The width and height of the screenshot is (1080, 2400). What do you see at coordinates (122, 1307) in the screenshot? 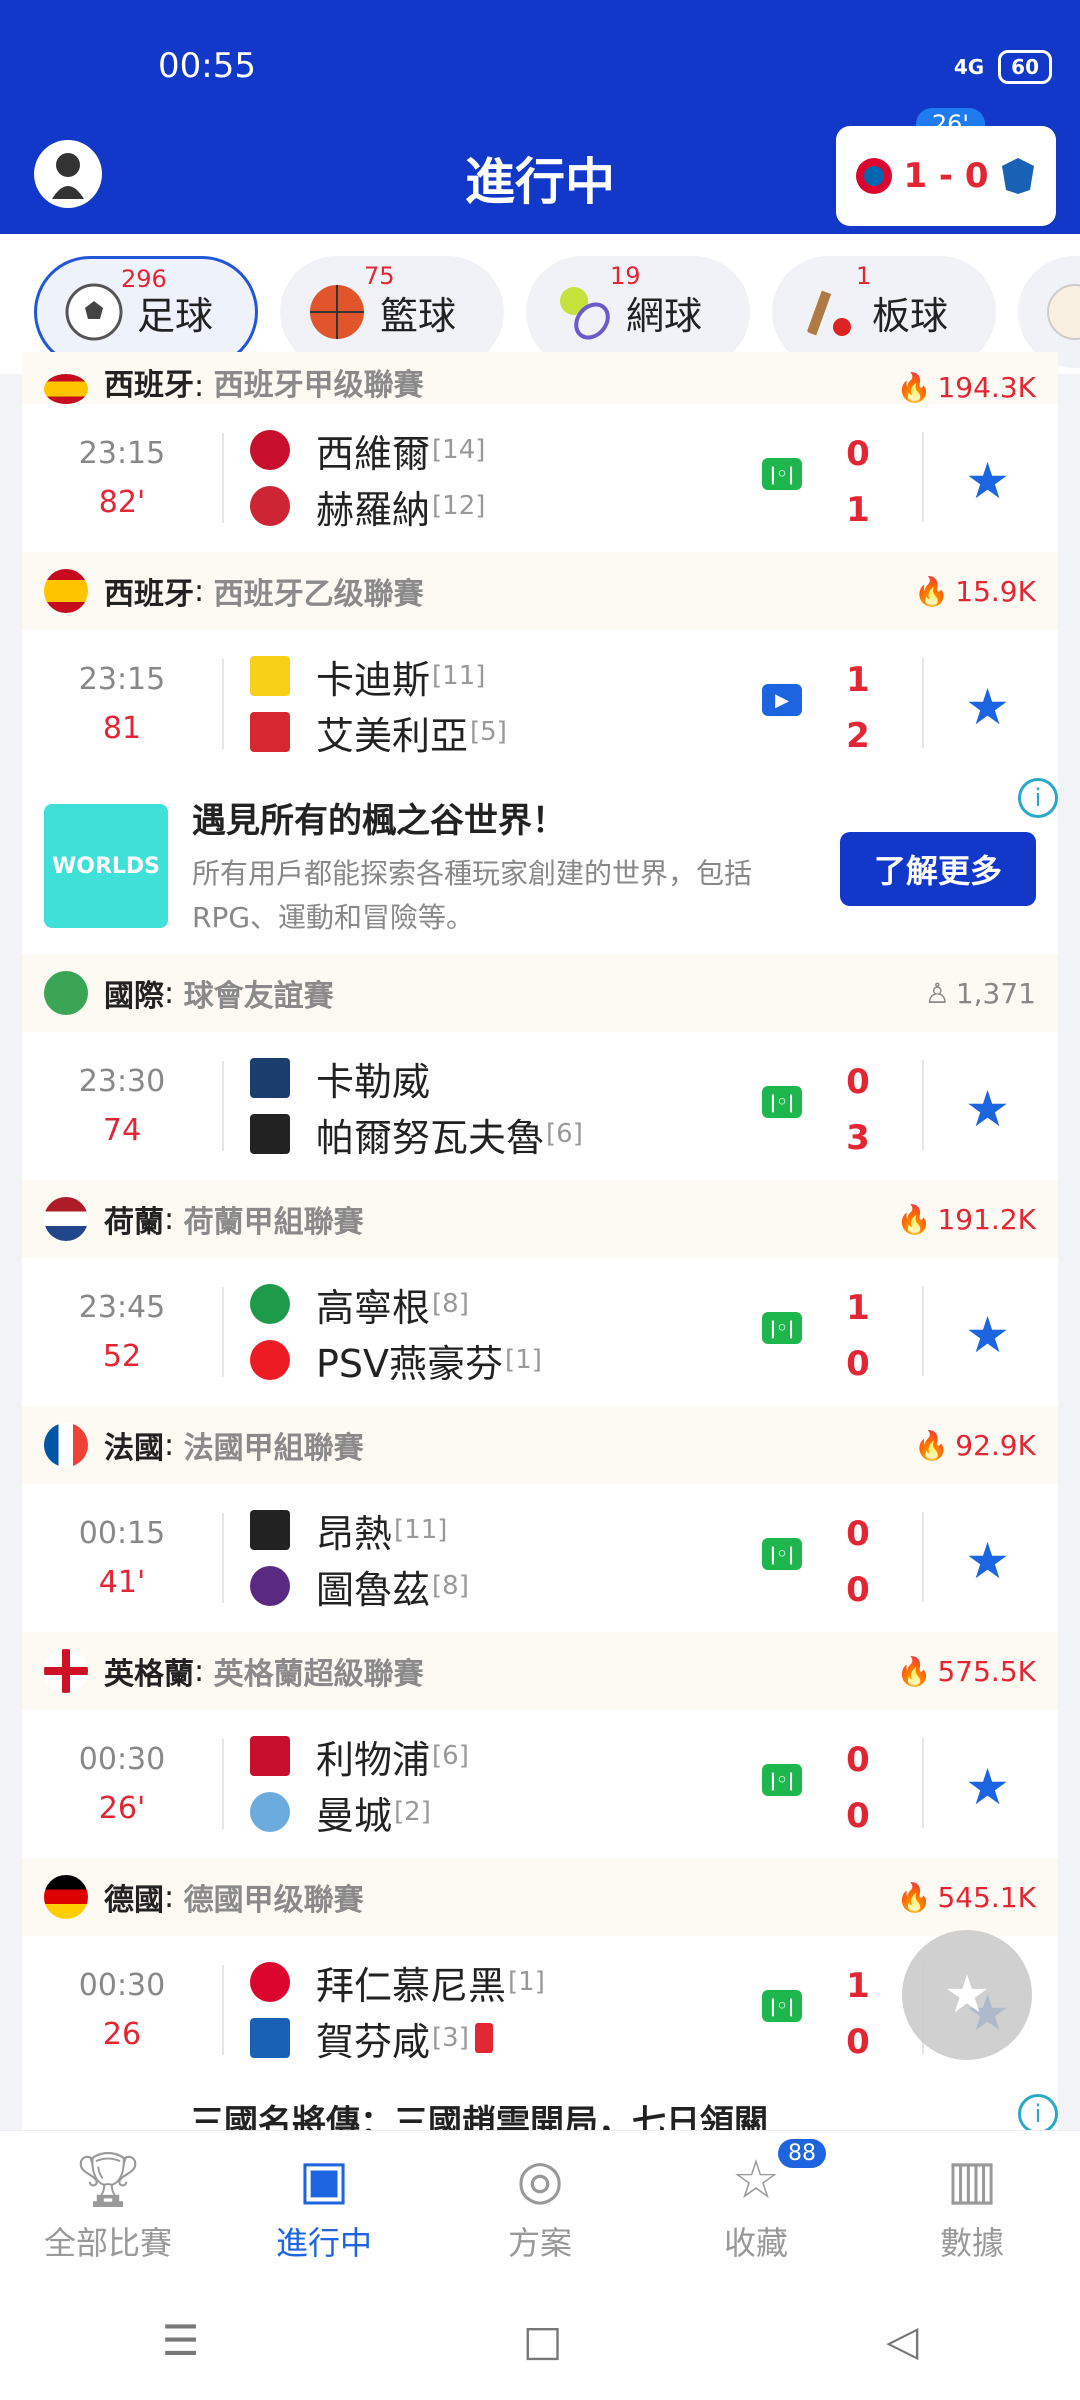
I see `kickoff-time: 23:45` at bounding box center [122, 1307].